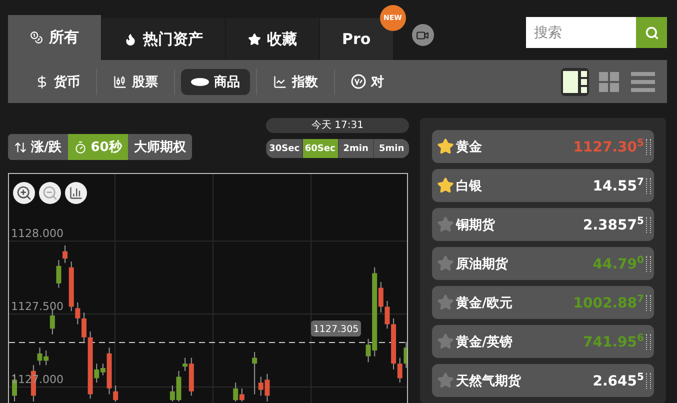 The width and height of the screenshot is (677, 403). I want to click on zoom-in-button, so click(24, 193).